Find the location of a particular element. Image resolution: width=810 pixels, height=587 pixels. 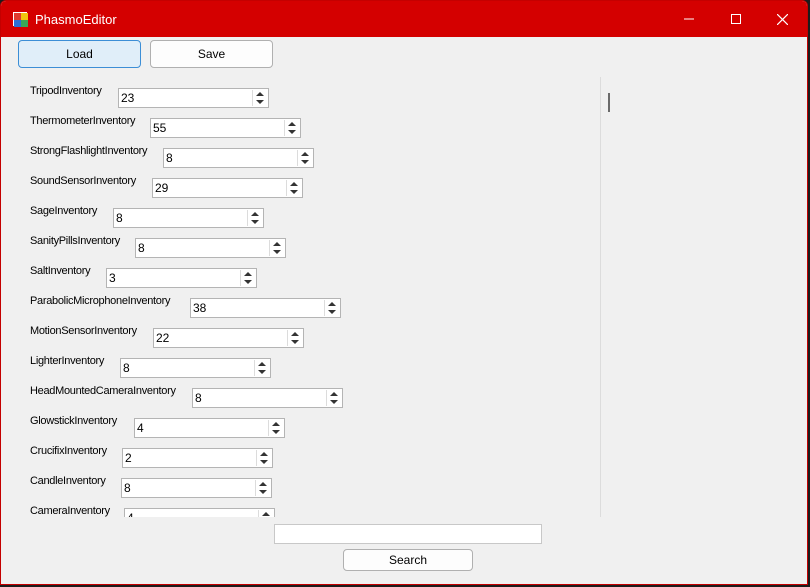

quantity-value: 55 is located at coordinates (159, 128).